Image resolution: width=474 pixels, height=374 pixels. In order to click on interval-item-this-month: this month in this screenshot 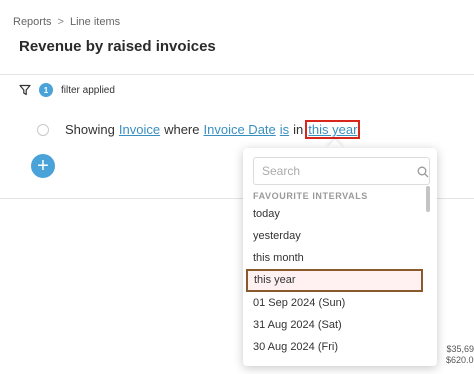, I will do `click(334, 258)`.